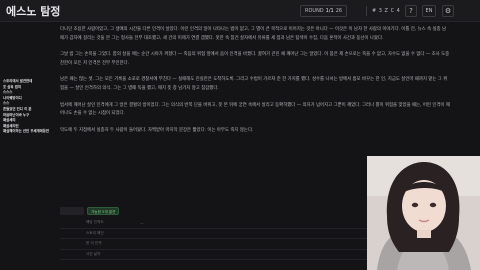  What do you see at coordinates (240, 11) in the screenshot?
I see `top-bar: 에스노 탐정 ROUND 1/1 26 # 3 Z C 4 ? EN ⚙` at bounding box center [240, 11].